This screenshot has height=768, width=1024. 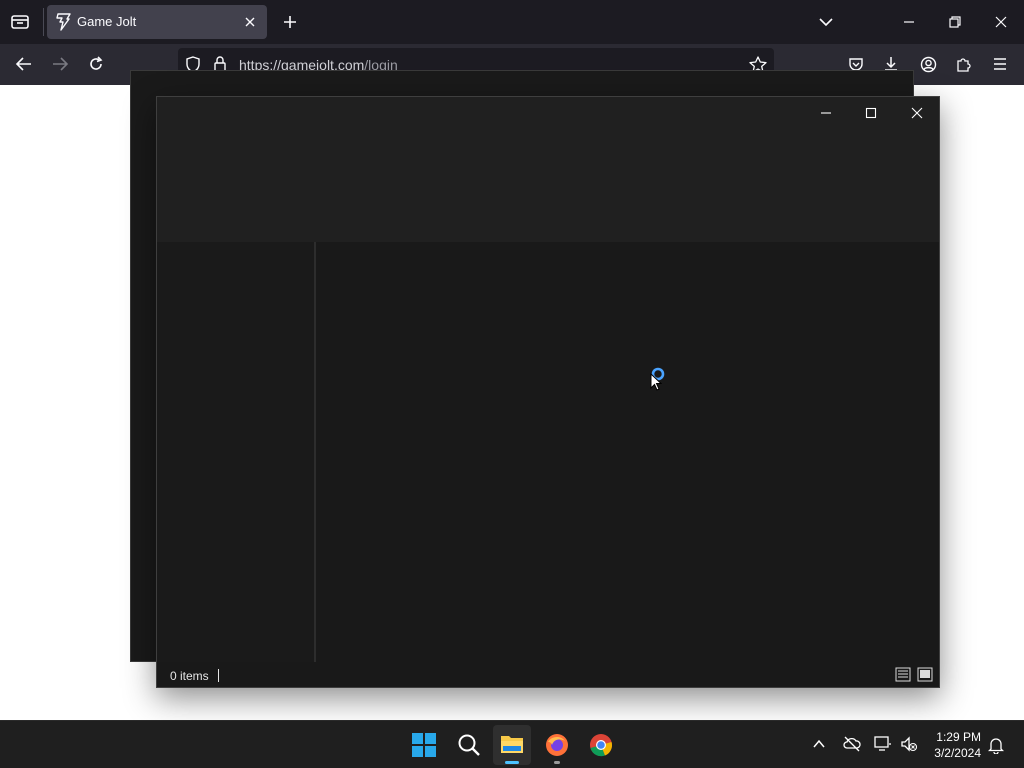 What do you see at coordinates (601, 745) in the screenshot?
I see `chrome-icon` at bounding box center [601, 745].